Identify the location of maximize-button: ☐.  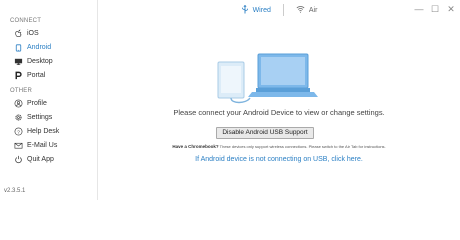
(435, 9).